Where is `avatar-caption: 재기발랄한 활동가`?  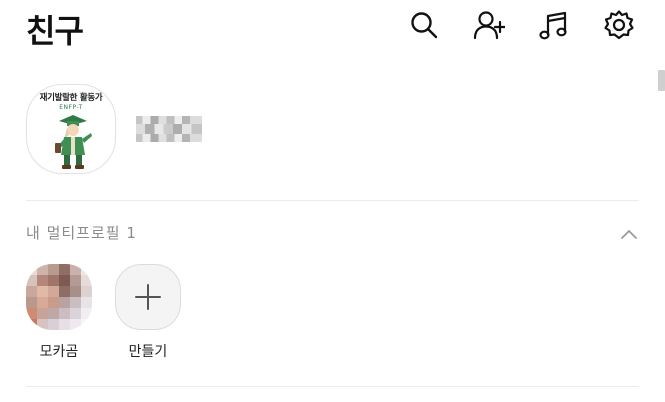
avatar-caption: 재기발랄한 활동가 is located at coordinates (71, 98).